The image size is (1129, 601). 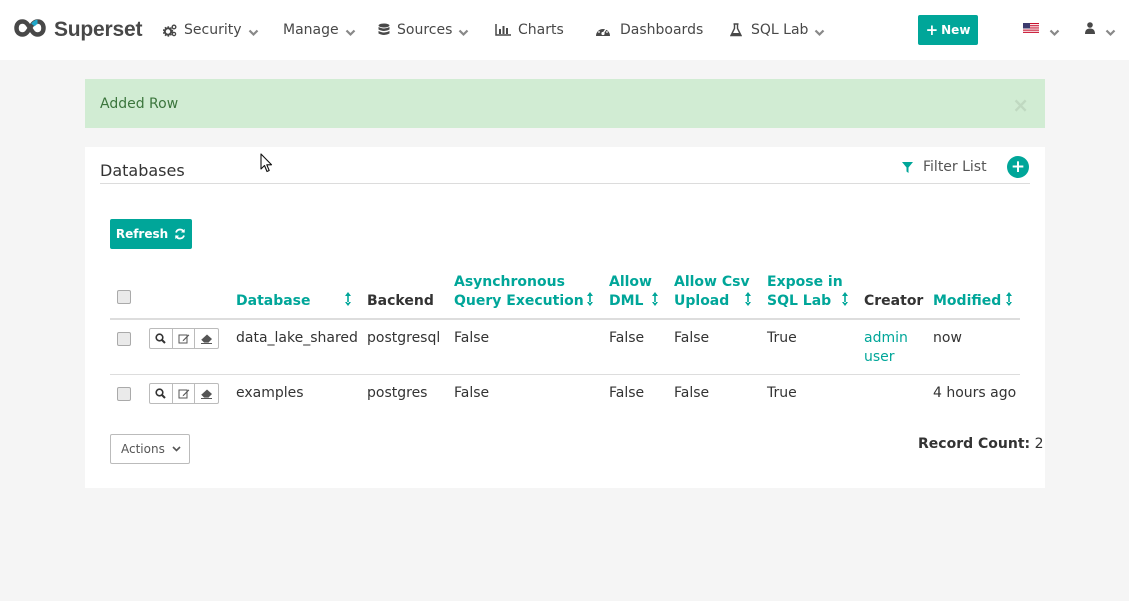 What do you see at coordinates (932, 29) in the screenshot?
I see `plus-icon: +` at bounding box center [932, 29].